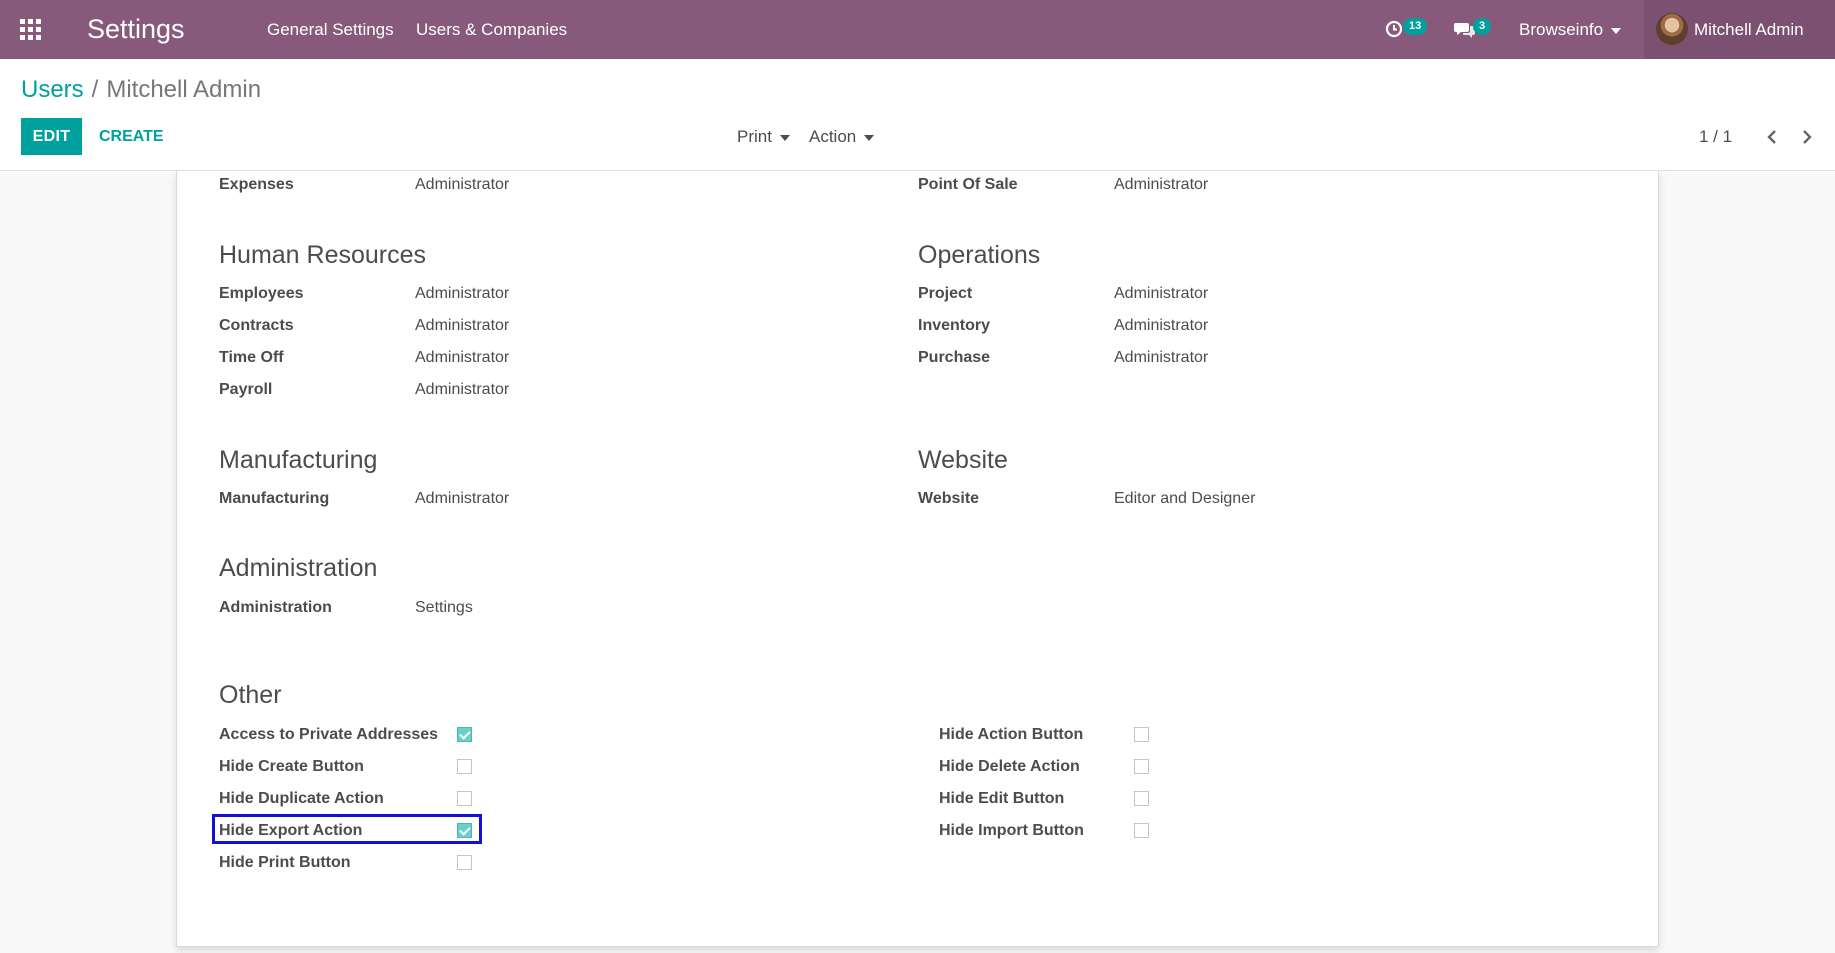 The height and width of the screenshot is (953, 1835). What do you see at coordinates (323, 255) in the screenshot?
I see `group-title-human-resources: Human Resources` at bounding box center [323, 255].